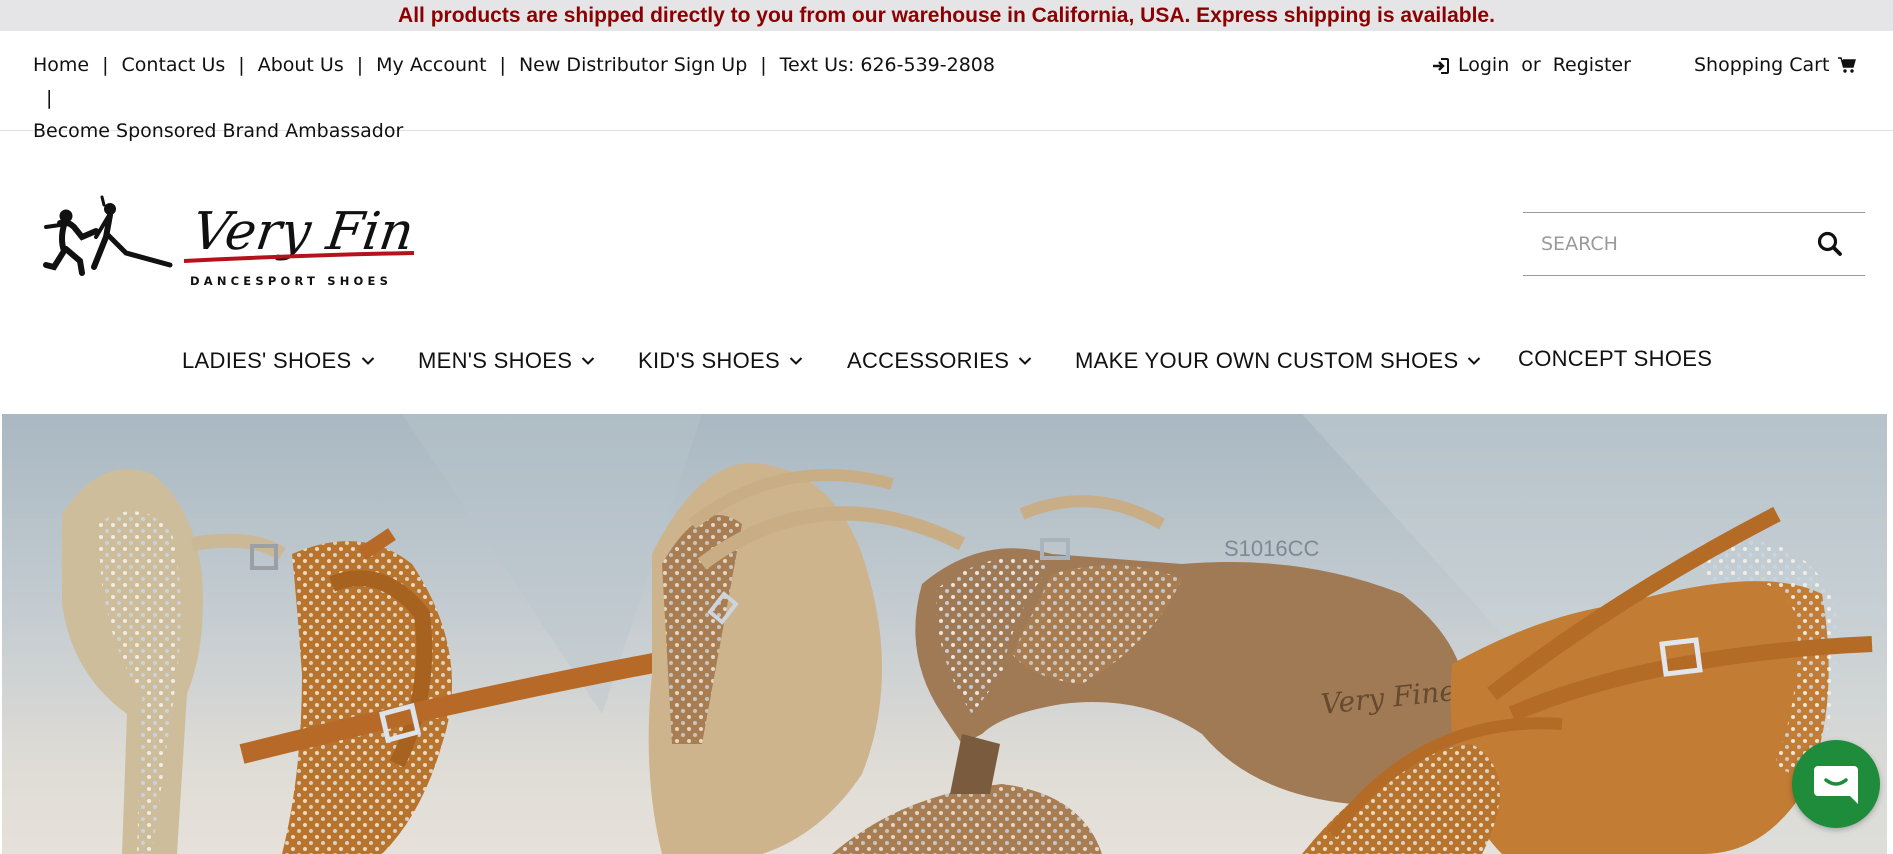 This screenshot has width=1893, height=854. What do you see at coordinates (1668, 244) in the screenshot?
I see `search-input` at bounding box center [1668, 244].